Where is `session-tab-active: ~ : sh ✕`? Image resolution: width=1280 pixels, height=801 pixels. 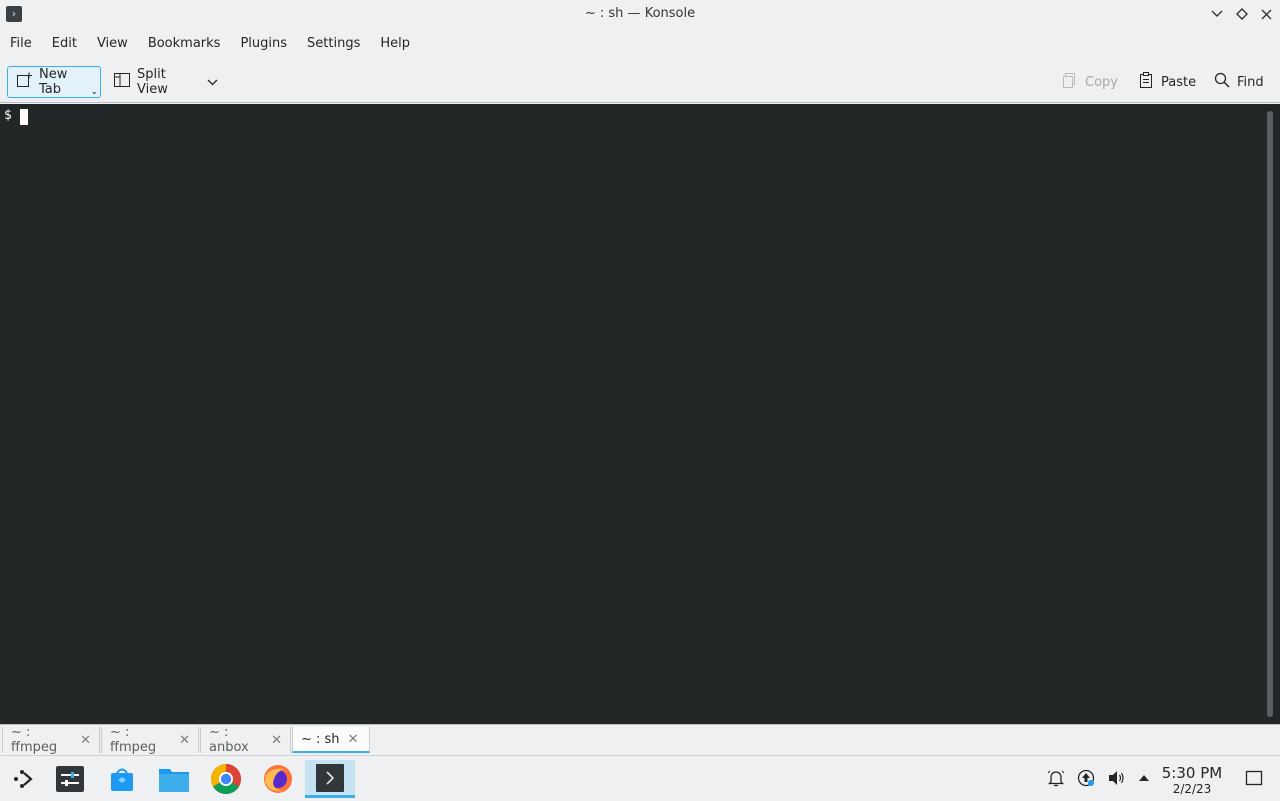
session-tab-active: ~ : sh ✕ is located at coordinates (331, 740).